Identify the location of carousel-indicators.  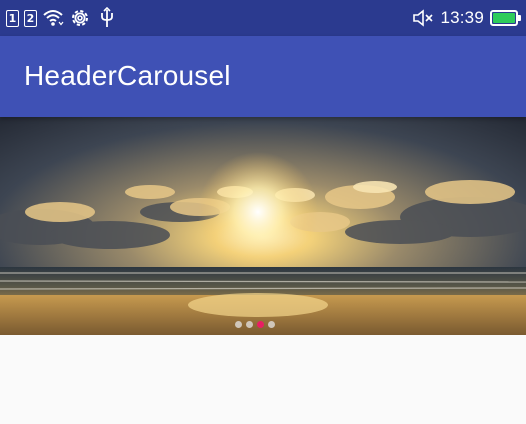
(255, 324).